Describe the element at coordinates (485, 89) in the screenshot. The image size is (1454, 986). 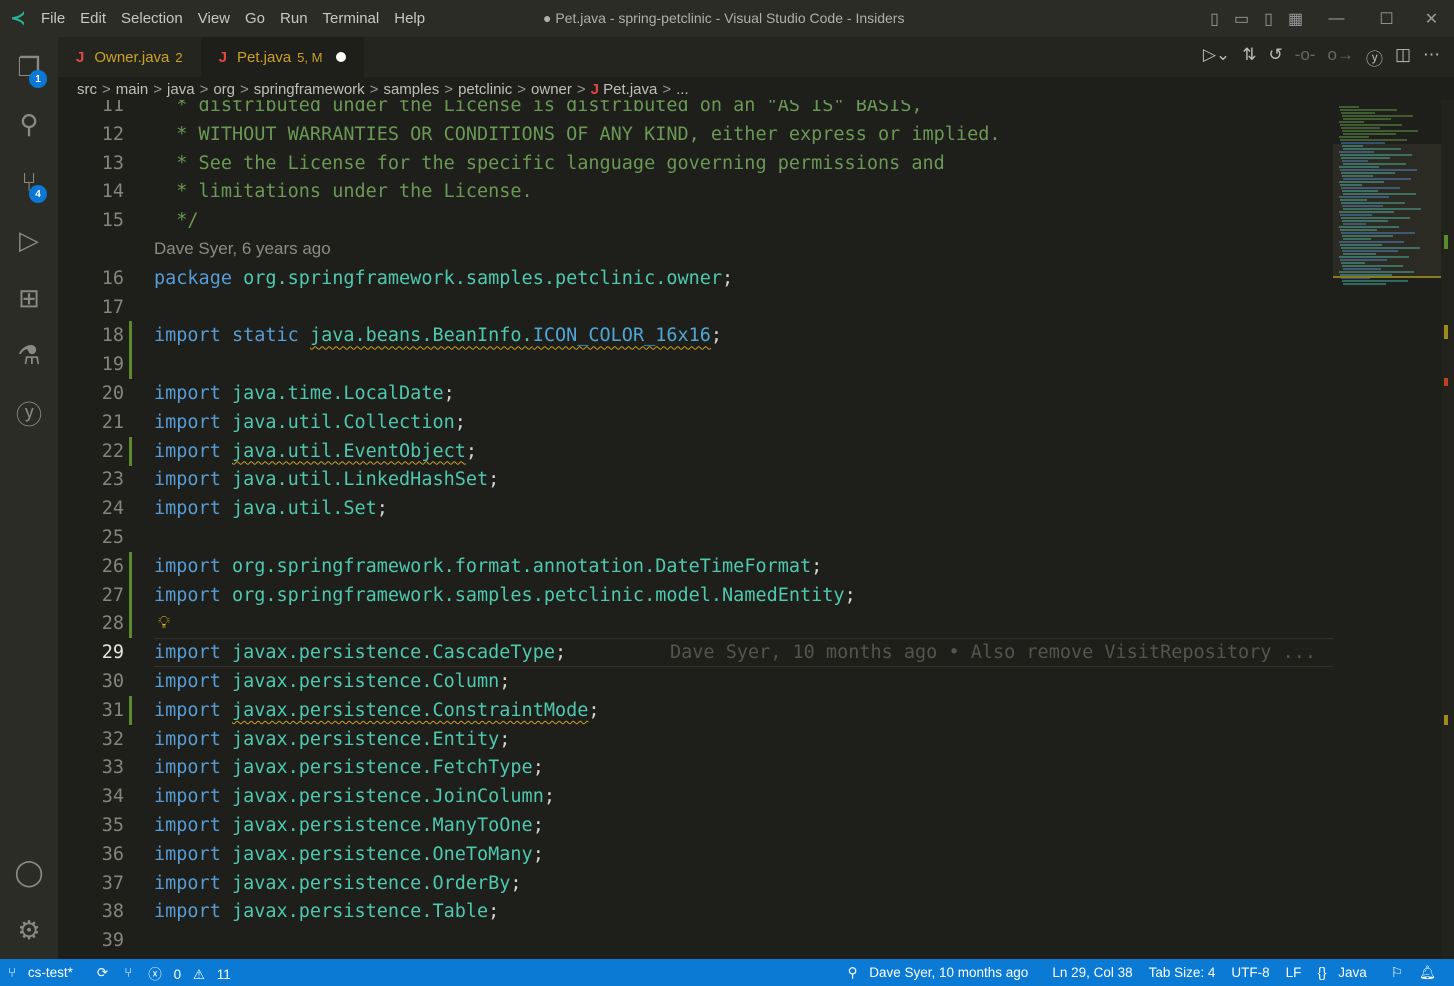
I see `breadcrumb-item: petclinic` at that location.